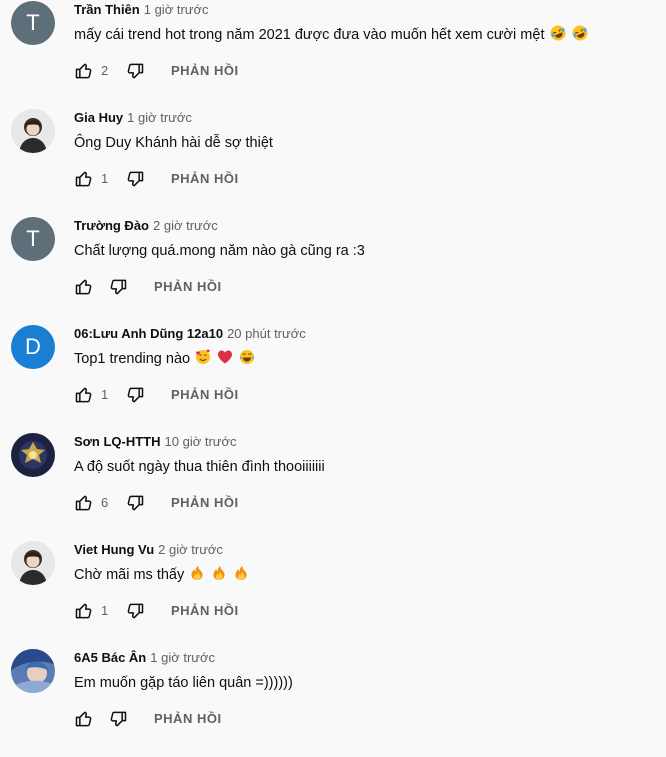  Describe the element at coordinates (148, 333) in the screenshot. I see `author-name: 06:Lưu Anh Dũng 12a10` at that location.